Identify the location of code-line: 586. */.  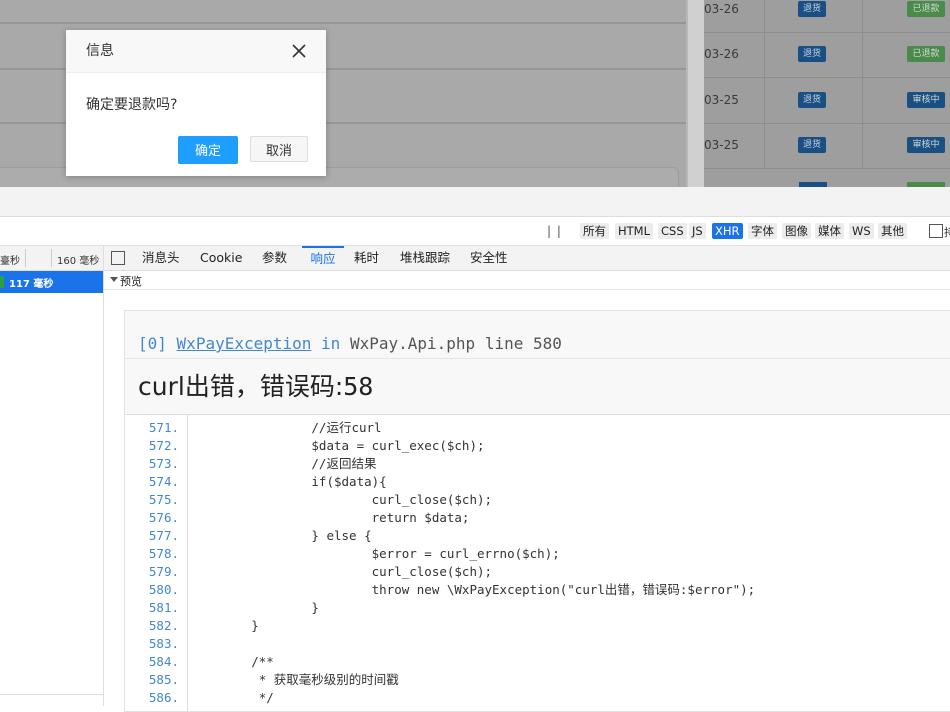
(537, 698).